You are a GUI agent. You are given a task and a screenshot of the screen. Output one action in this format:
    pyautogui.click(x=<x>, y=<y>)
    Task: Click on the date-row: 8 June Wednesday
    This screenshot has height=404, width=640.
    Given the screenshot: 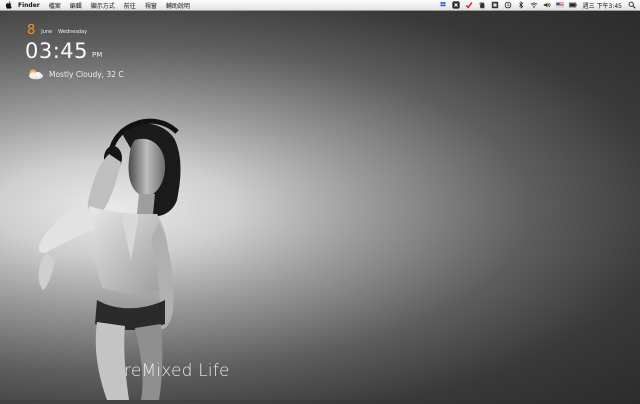 What is the action you would take?
    pyautogui.click(x=74, y=30)
    